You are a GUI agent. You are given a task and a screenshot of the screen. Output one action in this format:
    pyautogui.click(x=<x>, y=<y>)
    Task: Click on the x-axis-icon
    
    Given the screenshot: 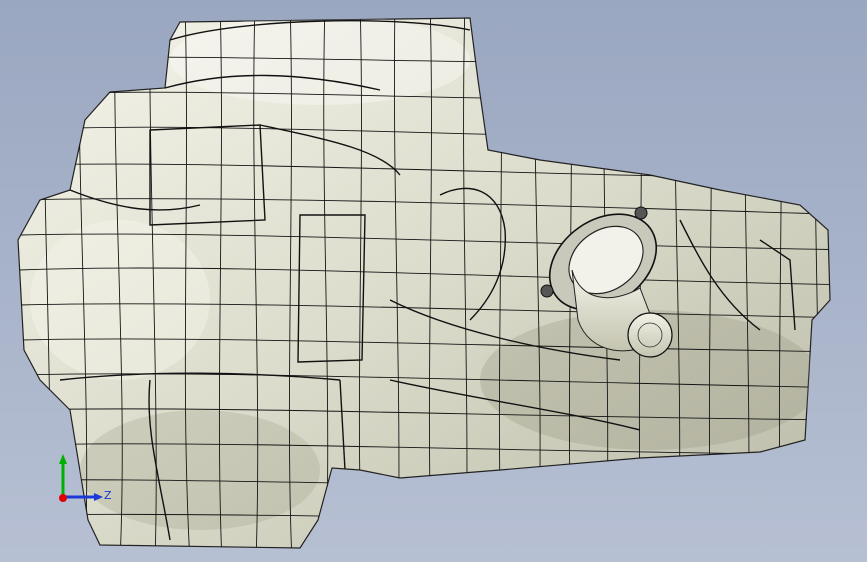 What is the action you would take?
    pyautogui.click(x=63, y=498)
    